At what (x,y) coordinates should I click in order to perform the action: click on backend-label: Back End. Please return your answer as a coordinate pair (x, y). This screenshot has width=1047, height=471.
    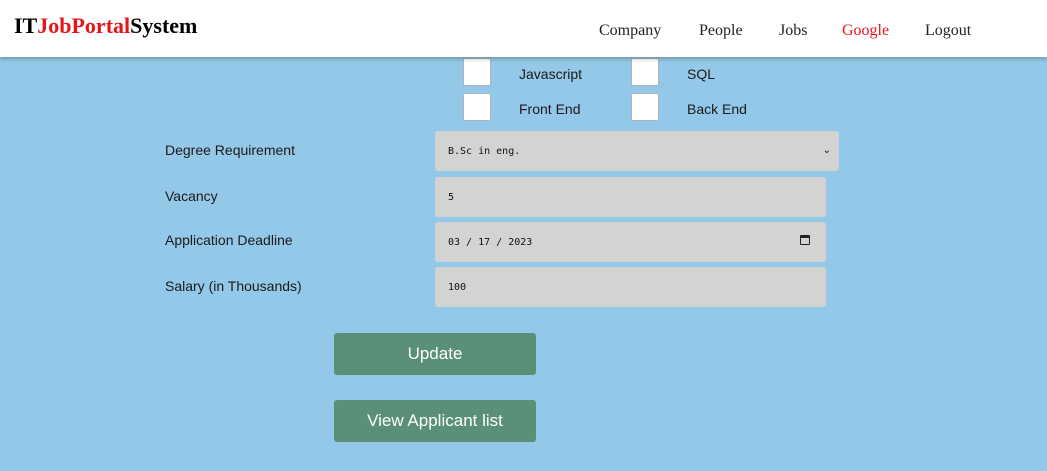
    Looking at the image, I should click on (717, 109).